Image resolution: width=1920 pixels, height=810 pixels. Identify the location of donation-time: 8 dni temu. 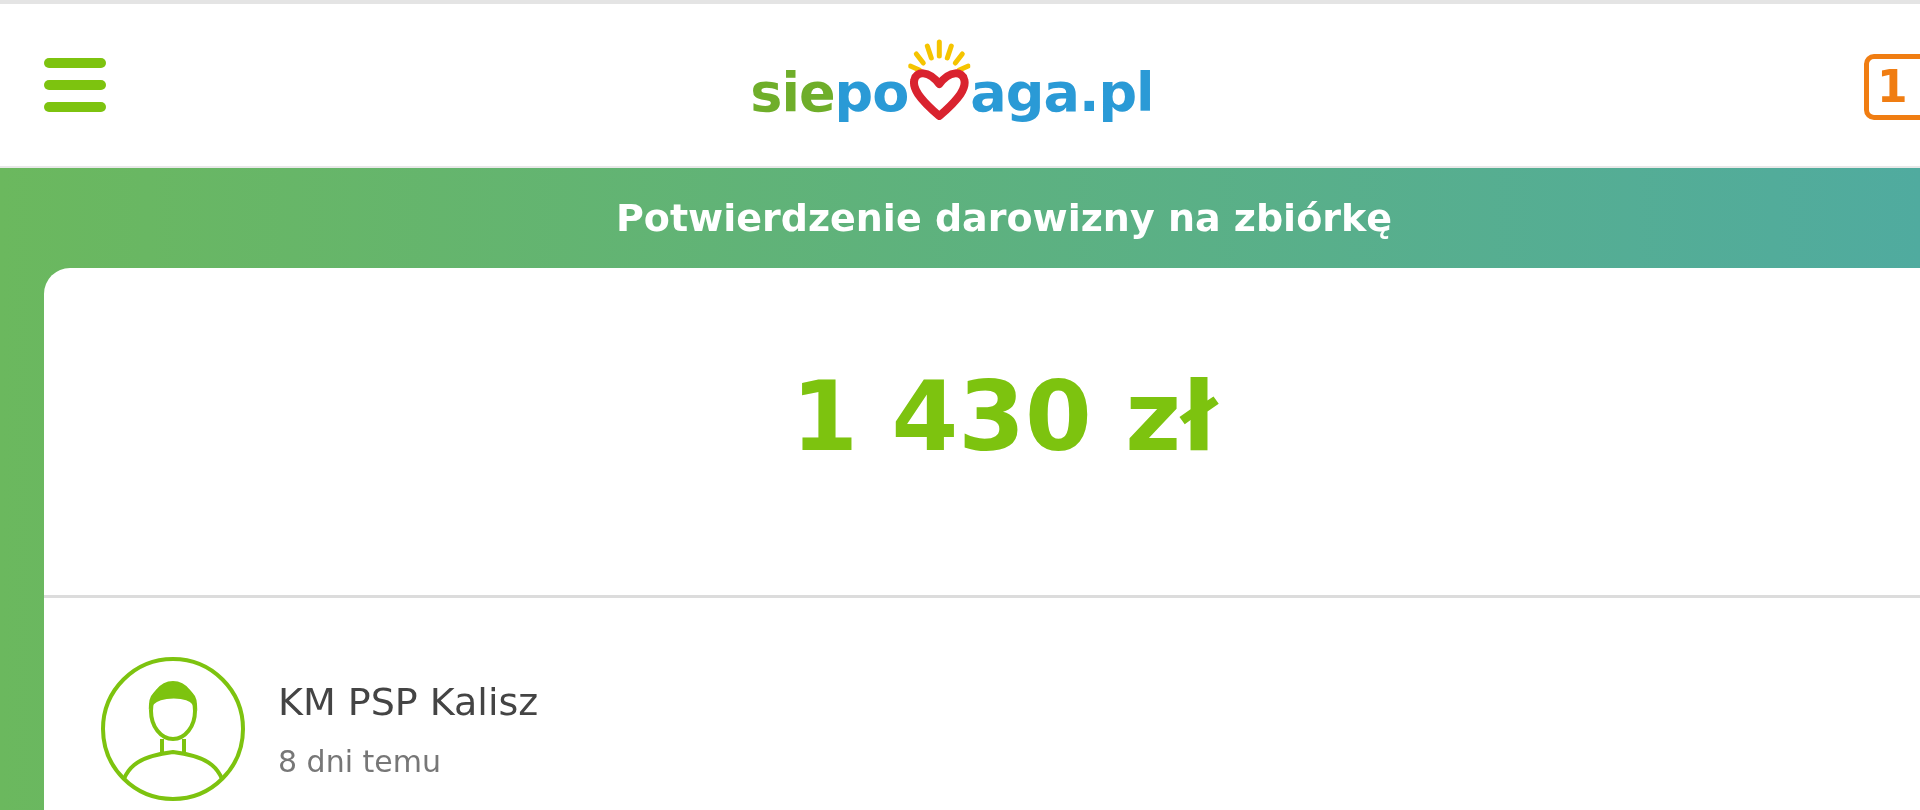
(360, 761).